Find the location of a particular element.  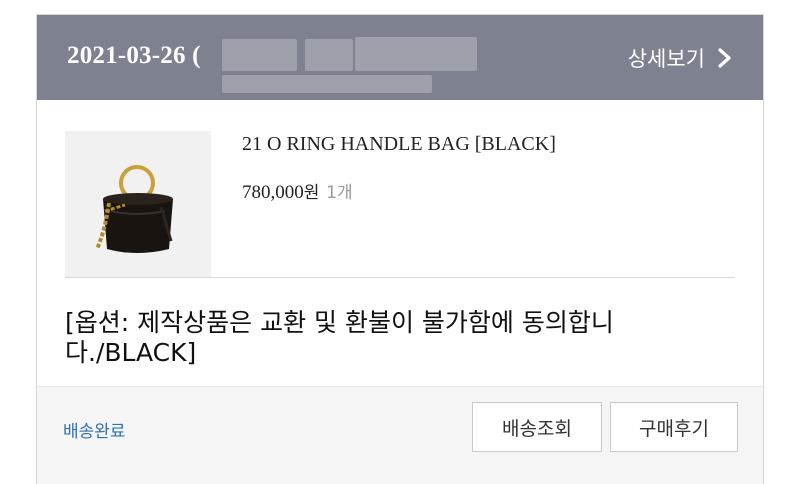

track-delivery-button: 배송조회 is located at coordinates (537, 427).